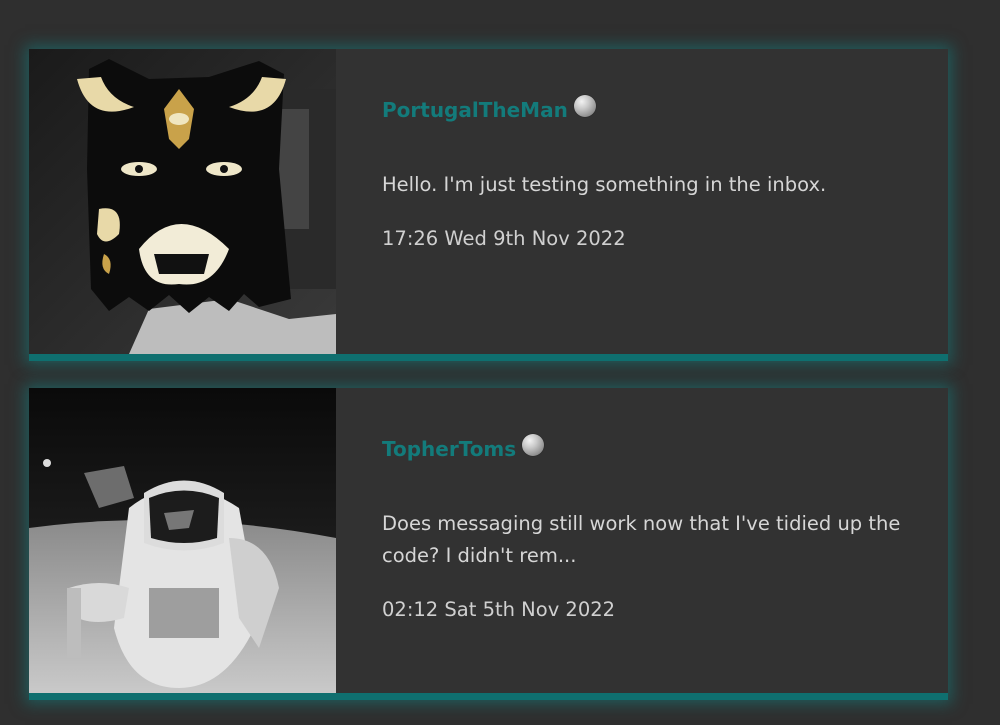 The width and height of the screenshot is (1000, 725). What do you see at coordinates (665, 110) in the screenshot?
I see `sender-row: PortugalTheMan` at bounding box center [665, 110].